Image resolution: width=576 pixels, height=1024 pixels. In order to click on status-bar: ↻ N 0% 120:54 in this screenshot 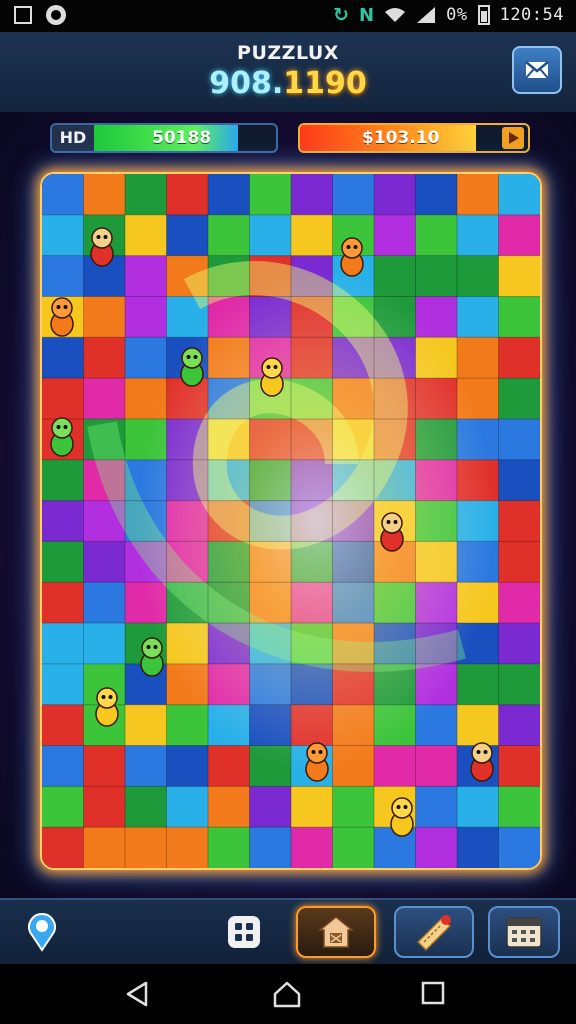, I will do `click(288, 16)`.